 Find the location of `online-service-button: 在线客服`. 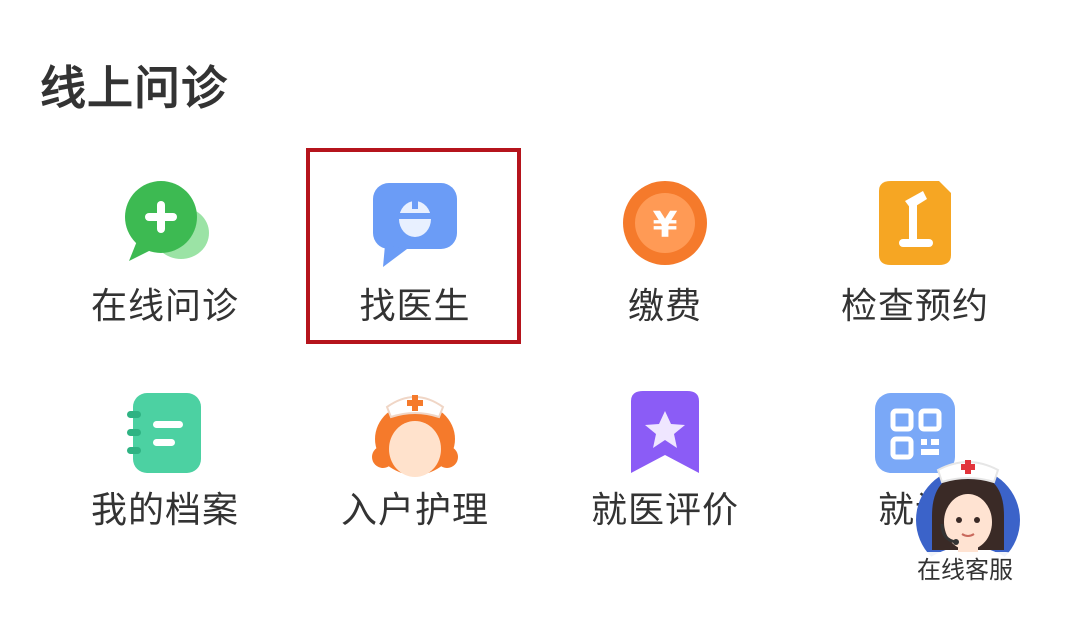

online-service-button: 在线客服 is located at coordinates (967, 515).